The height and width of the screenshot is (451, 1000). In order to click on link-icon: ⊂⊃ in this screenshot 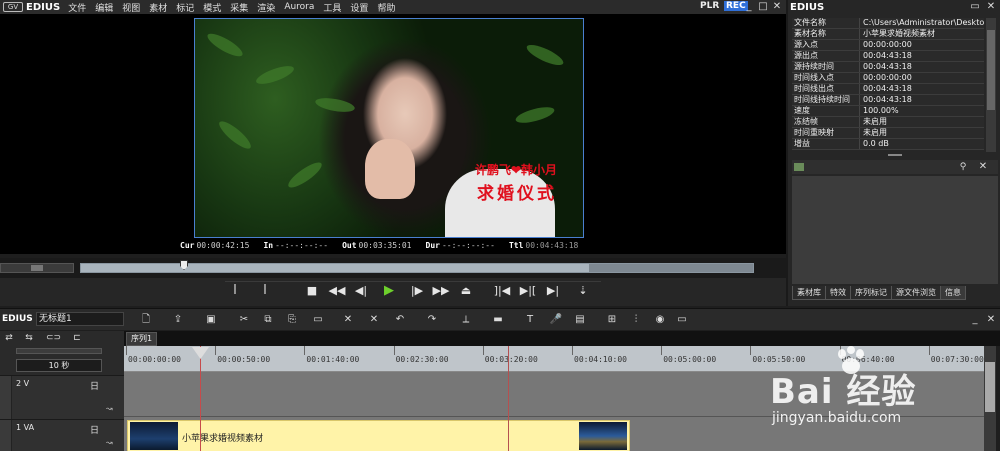, I will do `click(53, 338)`.